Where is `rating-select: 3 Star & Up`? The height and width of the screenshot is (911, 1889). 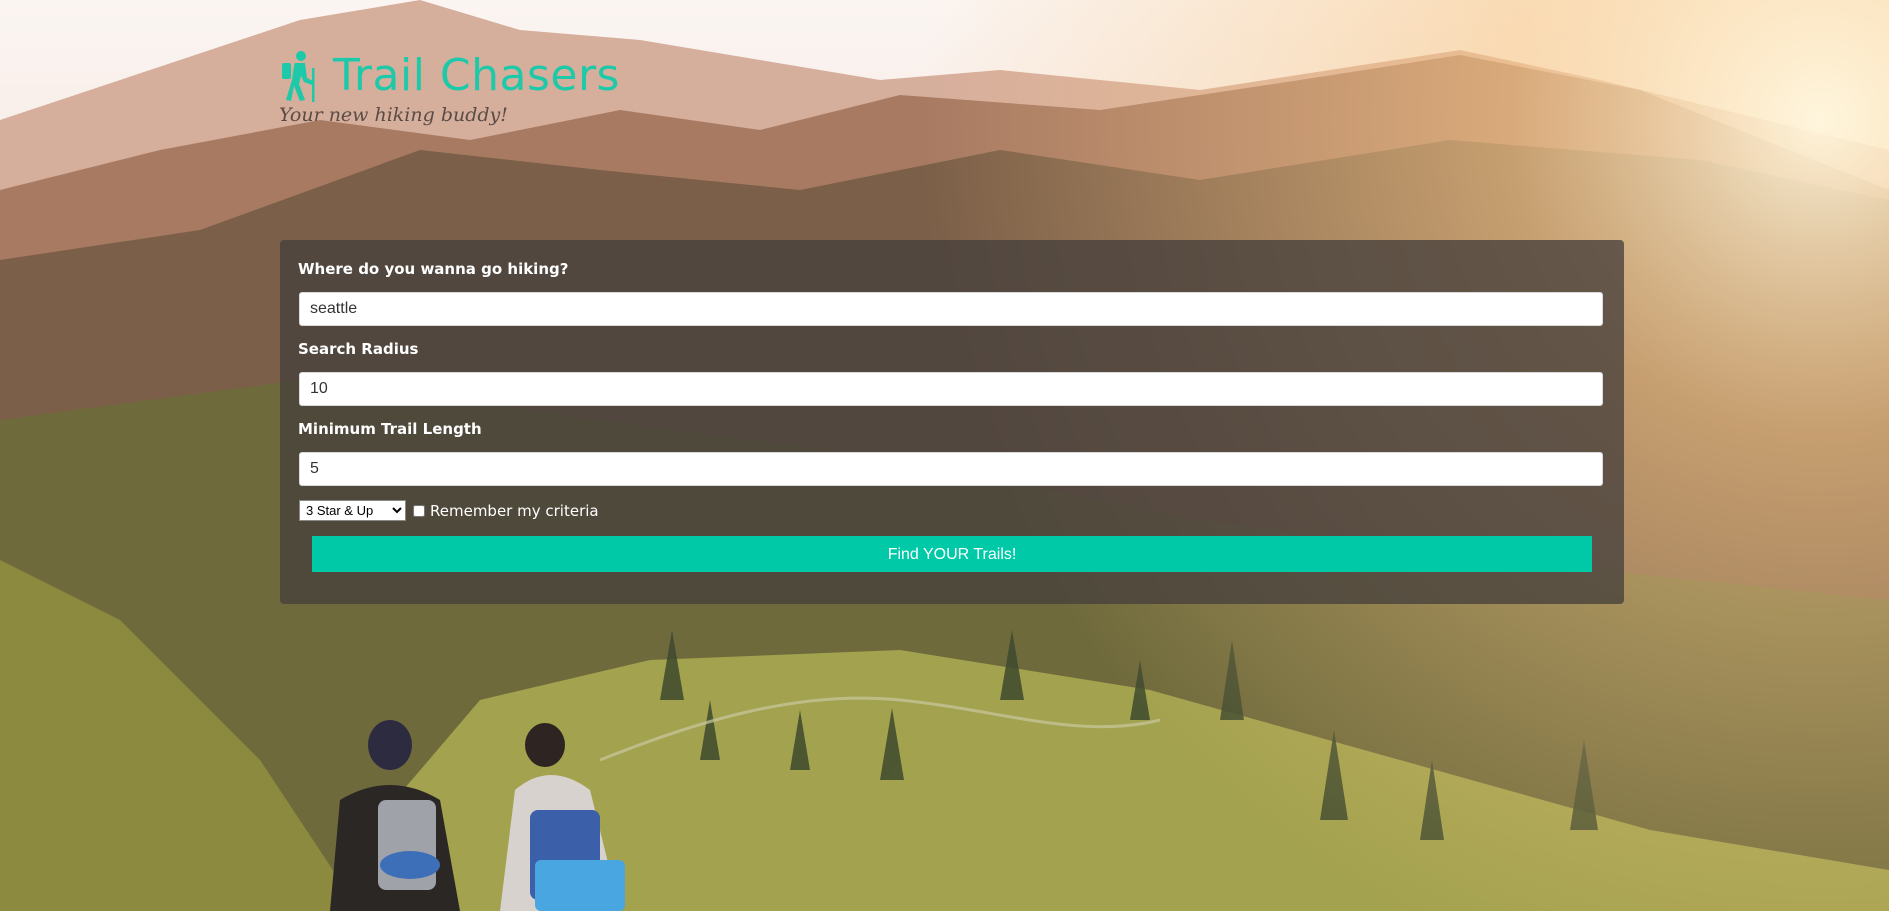
rating-select: 3 Star & Up is located at coordinates (352, 510).